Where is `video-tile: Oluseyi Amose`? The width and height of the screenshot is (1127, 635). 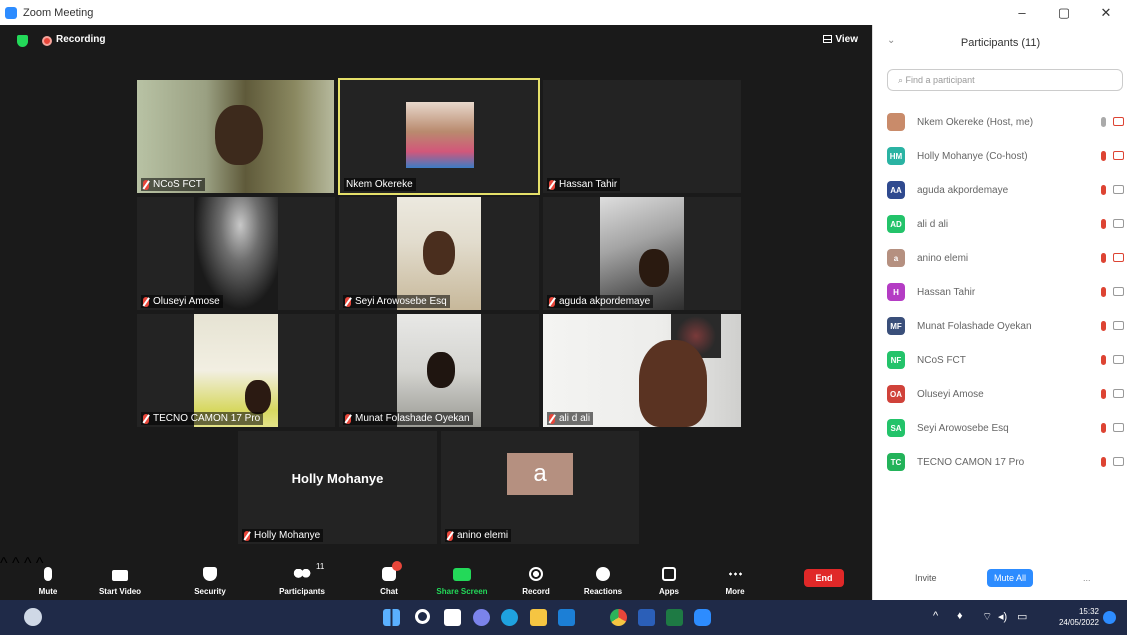 video-tile: Oluseyi Amose is located at coordinates (236, 253).